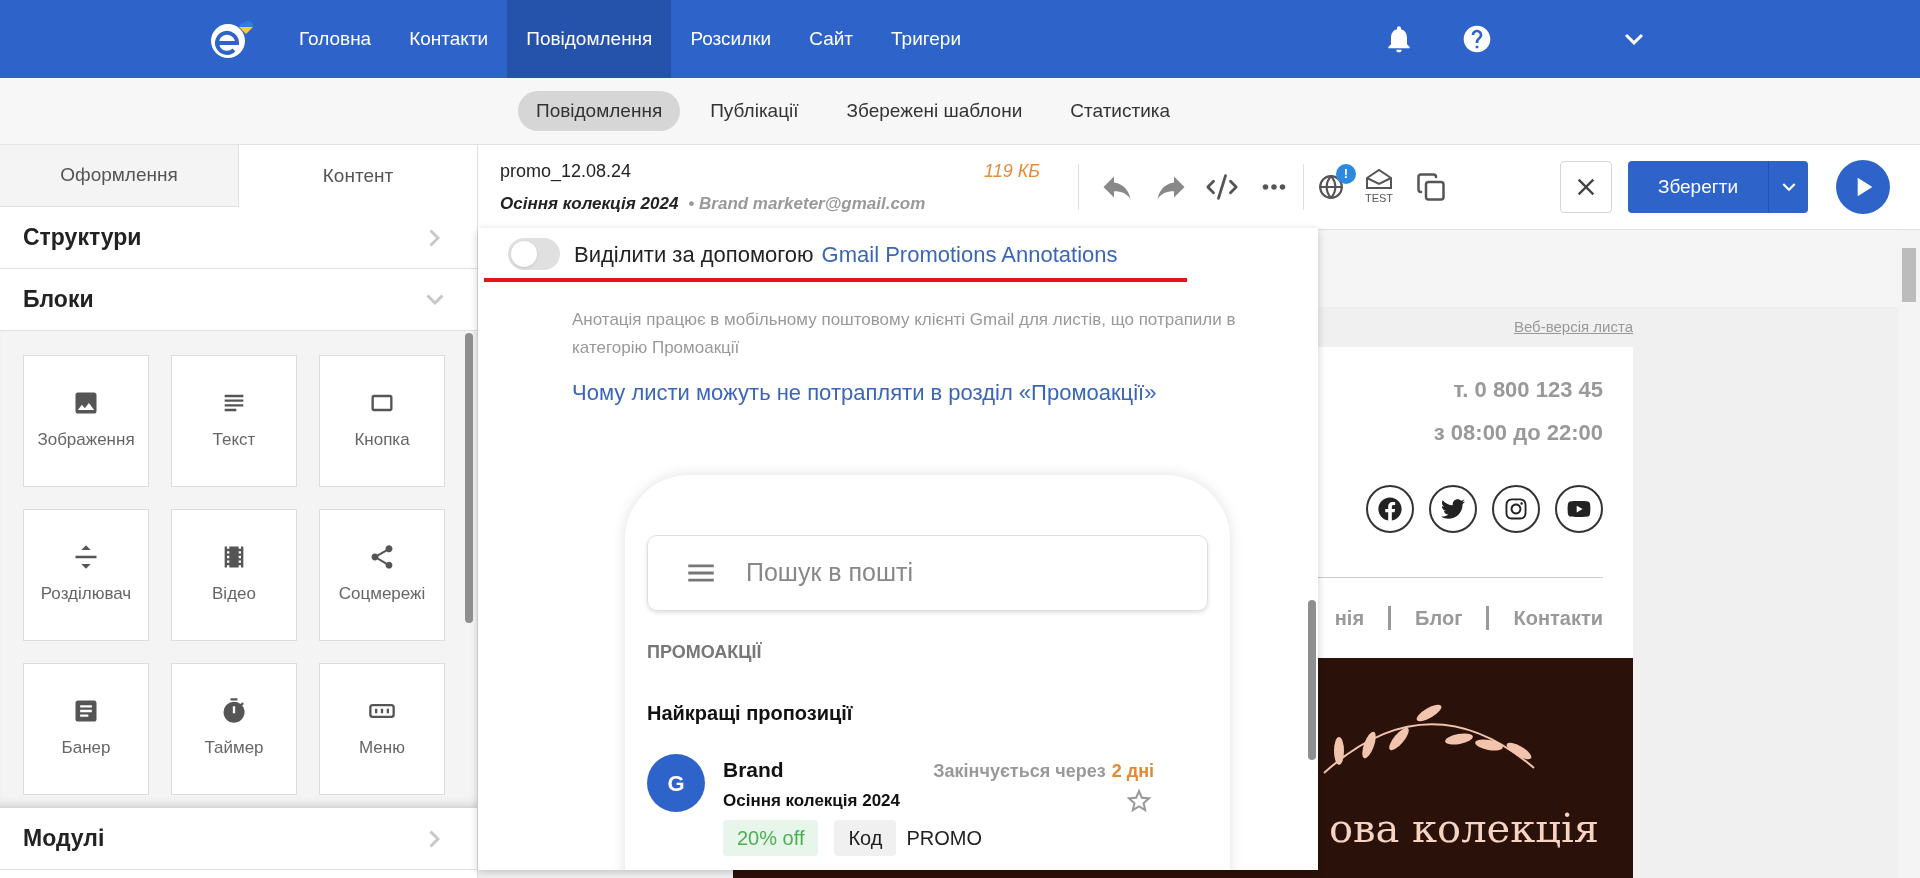 The image size is (1920, 878). Describe the element at coordinates (865, 837) in the screenshot. I see `code-tag: Код` at that location.